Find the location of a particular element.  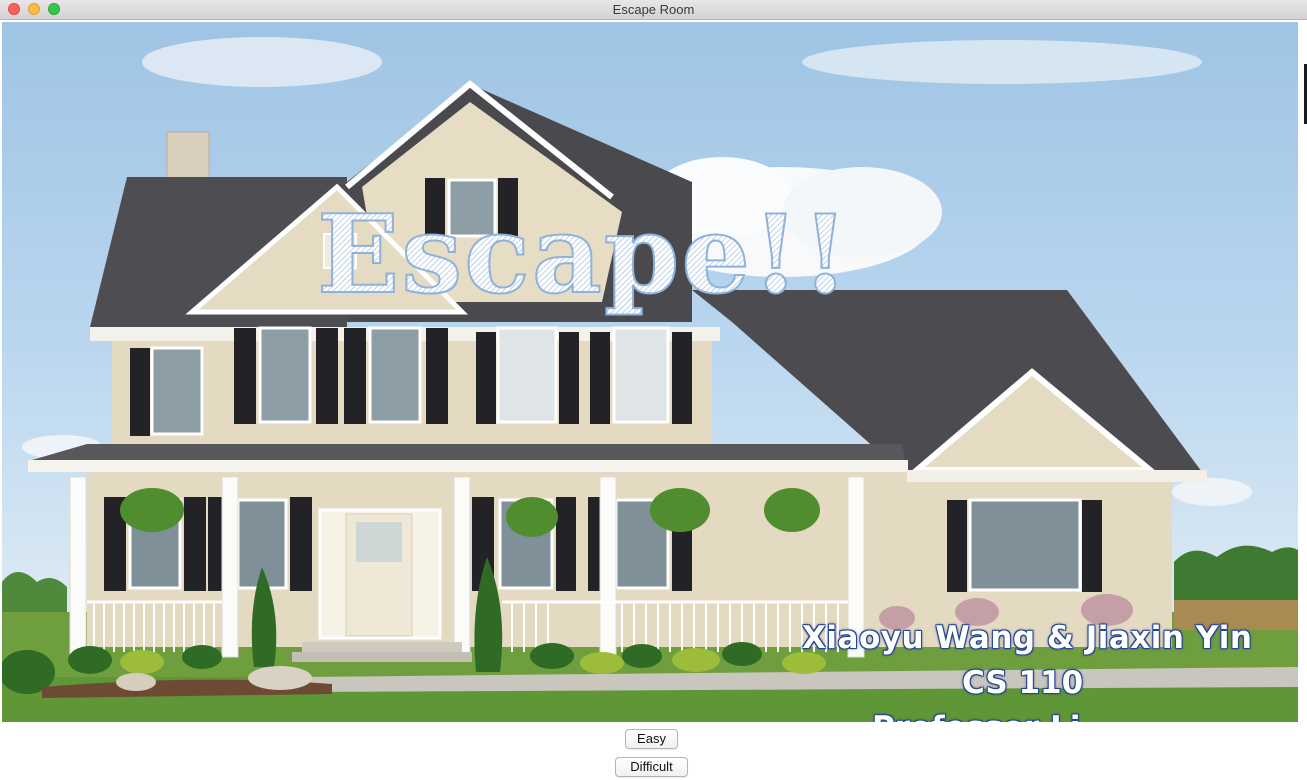

window-title: Escape Room is located at coordinates (653, 9).